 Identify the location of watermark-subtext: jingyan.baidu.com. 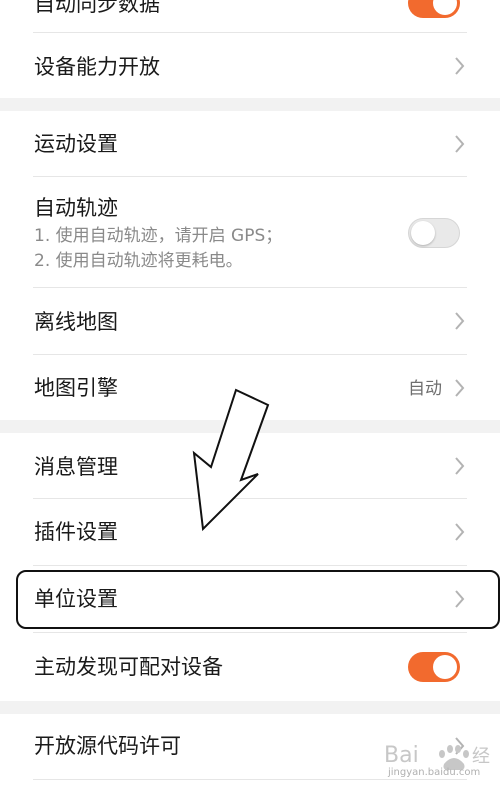
(434, 772).